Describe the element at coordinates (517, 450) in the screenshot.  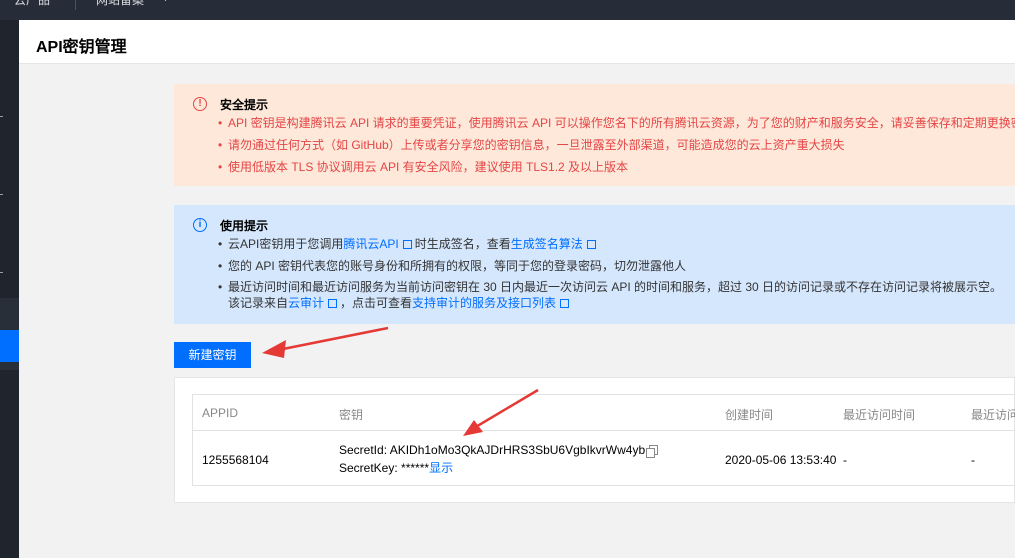
I see `secret-id-value: AKIDh1oMo3QkAJDrHRS3SbU6VgbIkvrWw4yb` at that location.